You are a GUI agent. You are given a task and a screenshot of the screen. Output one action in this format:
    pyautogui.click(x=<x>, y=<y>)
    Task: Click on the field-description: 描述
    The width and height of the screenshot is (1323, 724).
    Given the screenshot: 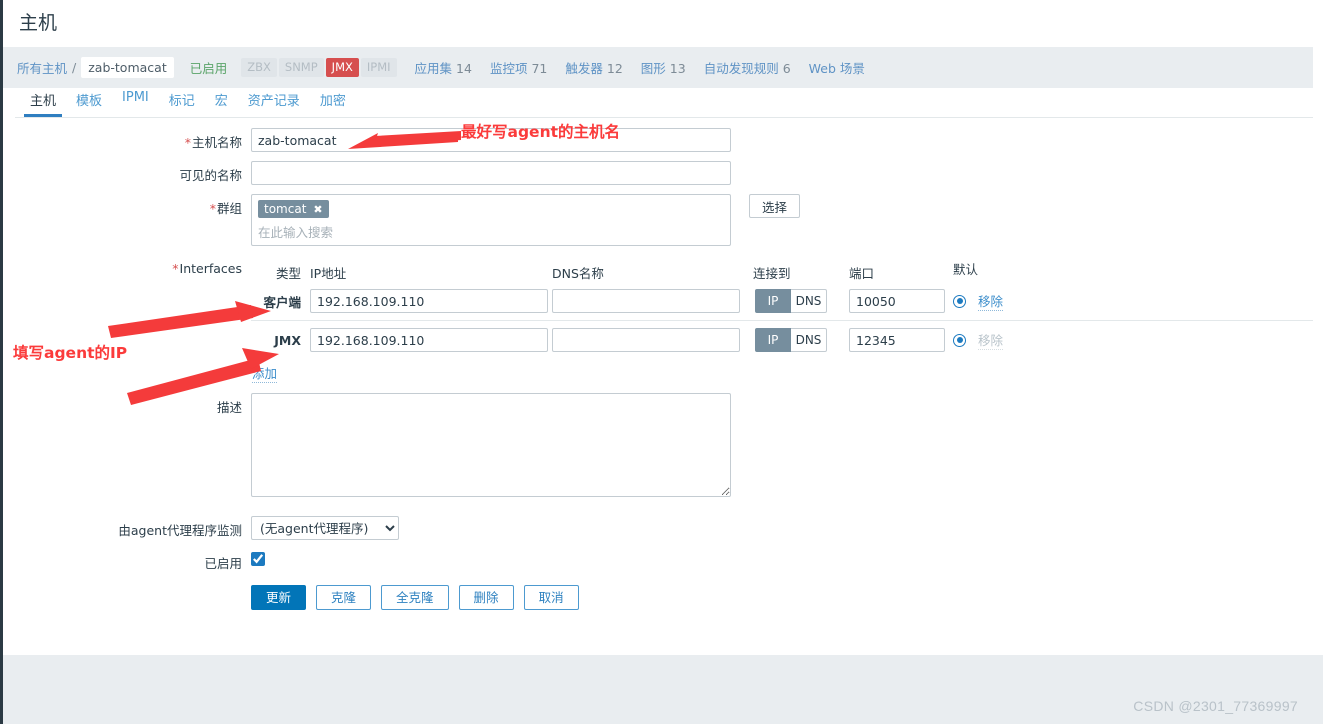 What is the action you would take?
    pyautogui.click(x=658, y=446)
    